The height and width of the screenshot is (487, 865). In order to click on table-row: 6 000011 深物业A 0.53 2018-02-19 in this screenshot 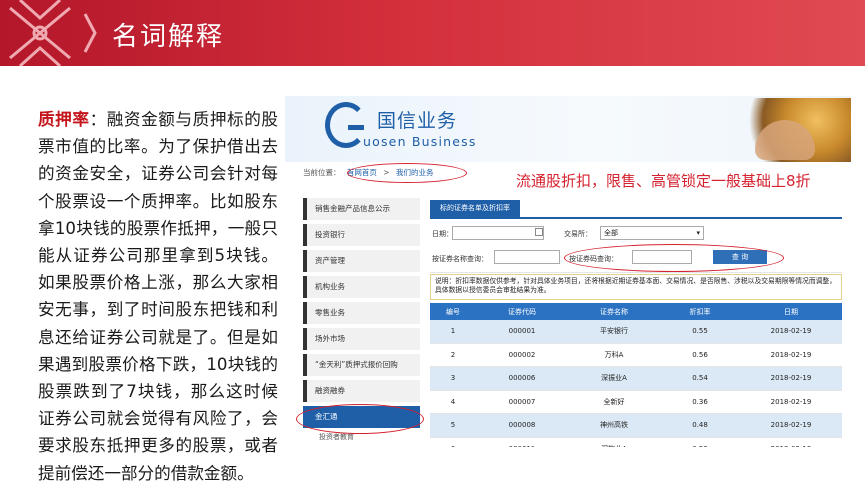, I will do `click(636, 442)`.